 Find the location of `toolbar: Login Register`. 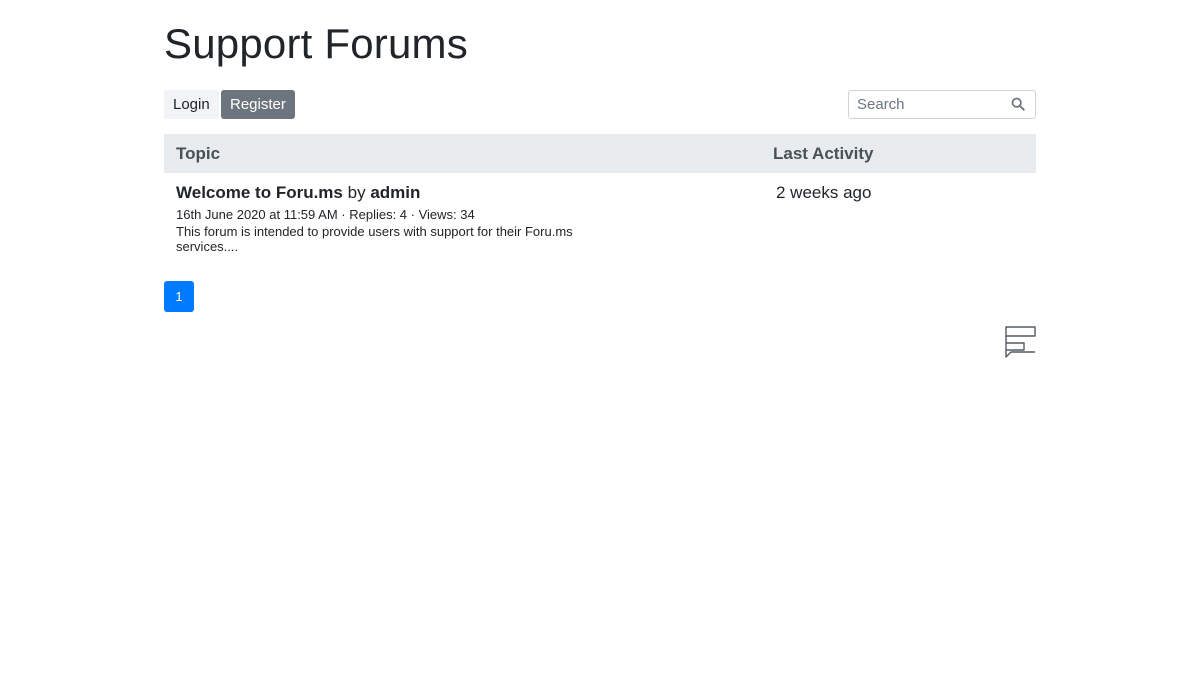

toolbar: Login Register is located at coordinates (600, 105).